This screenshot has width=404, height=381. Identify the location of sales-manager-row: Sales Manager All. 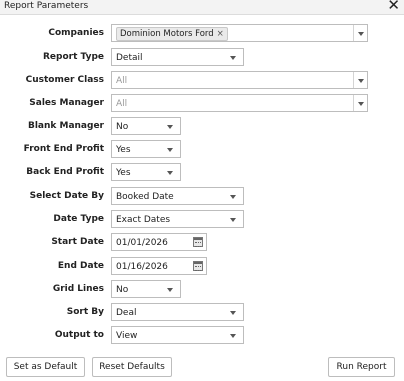
(202, 103).